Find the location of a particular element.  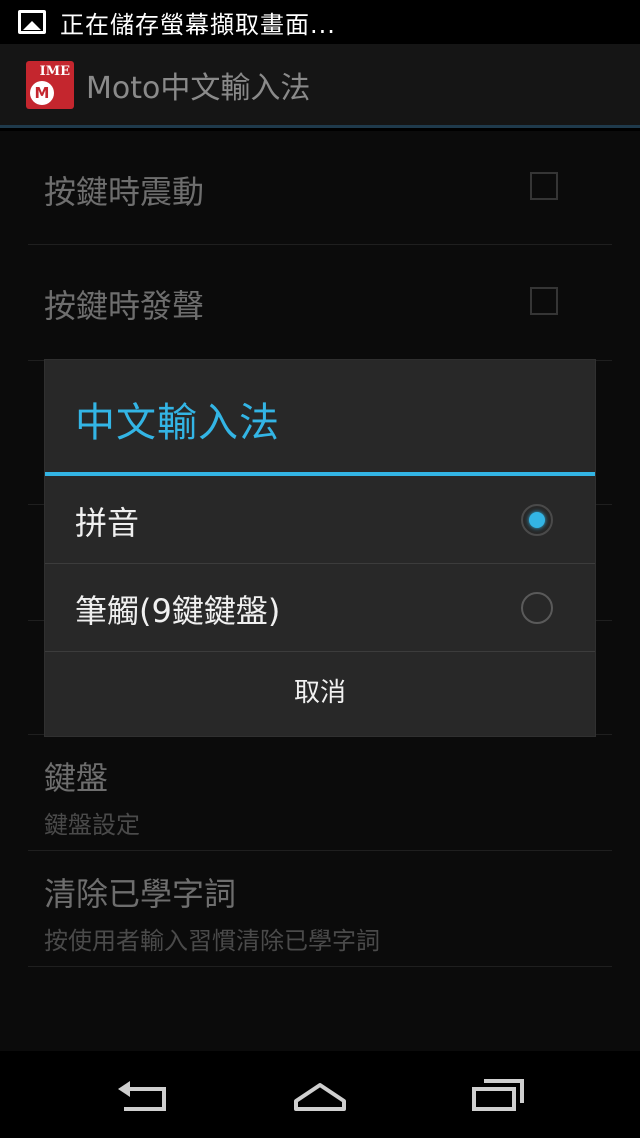

option-stroke-9key: 筆觸(9鍵鍵盤) is located at coordinates (320, 608).